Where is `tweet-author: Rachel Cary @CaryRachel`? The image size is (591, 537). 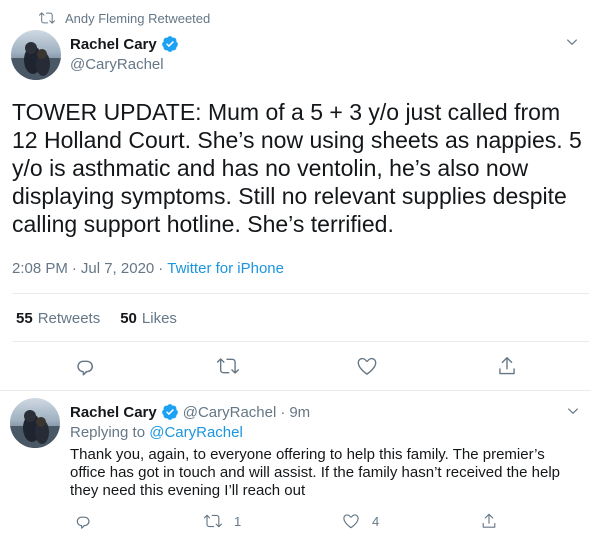
tweet-author: Rachel Cary @CaryRachel is located at coordinates (124, 53).